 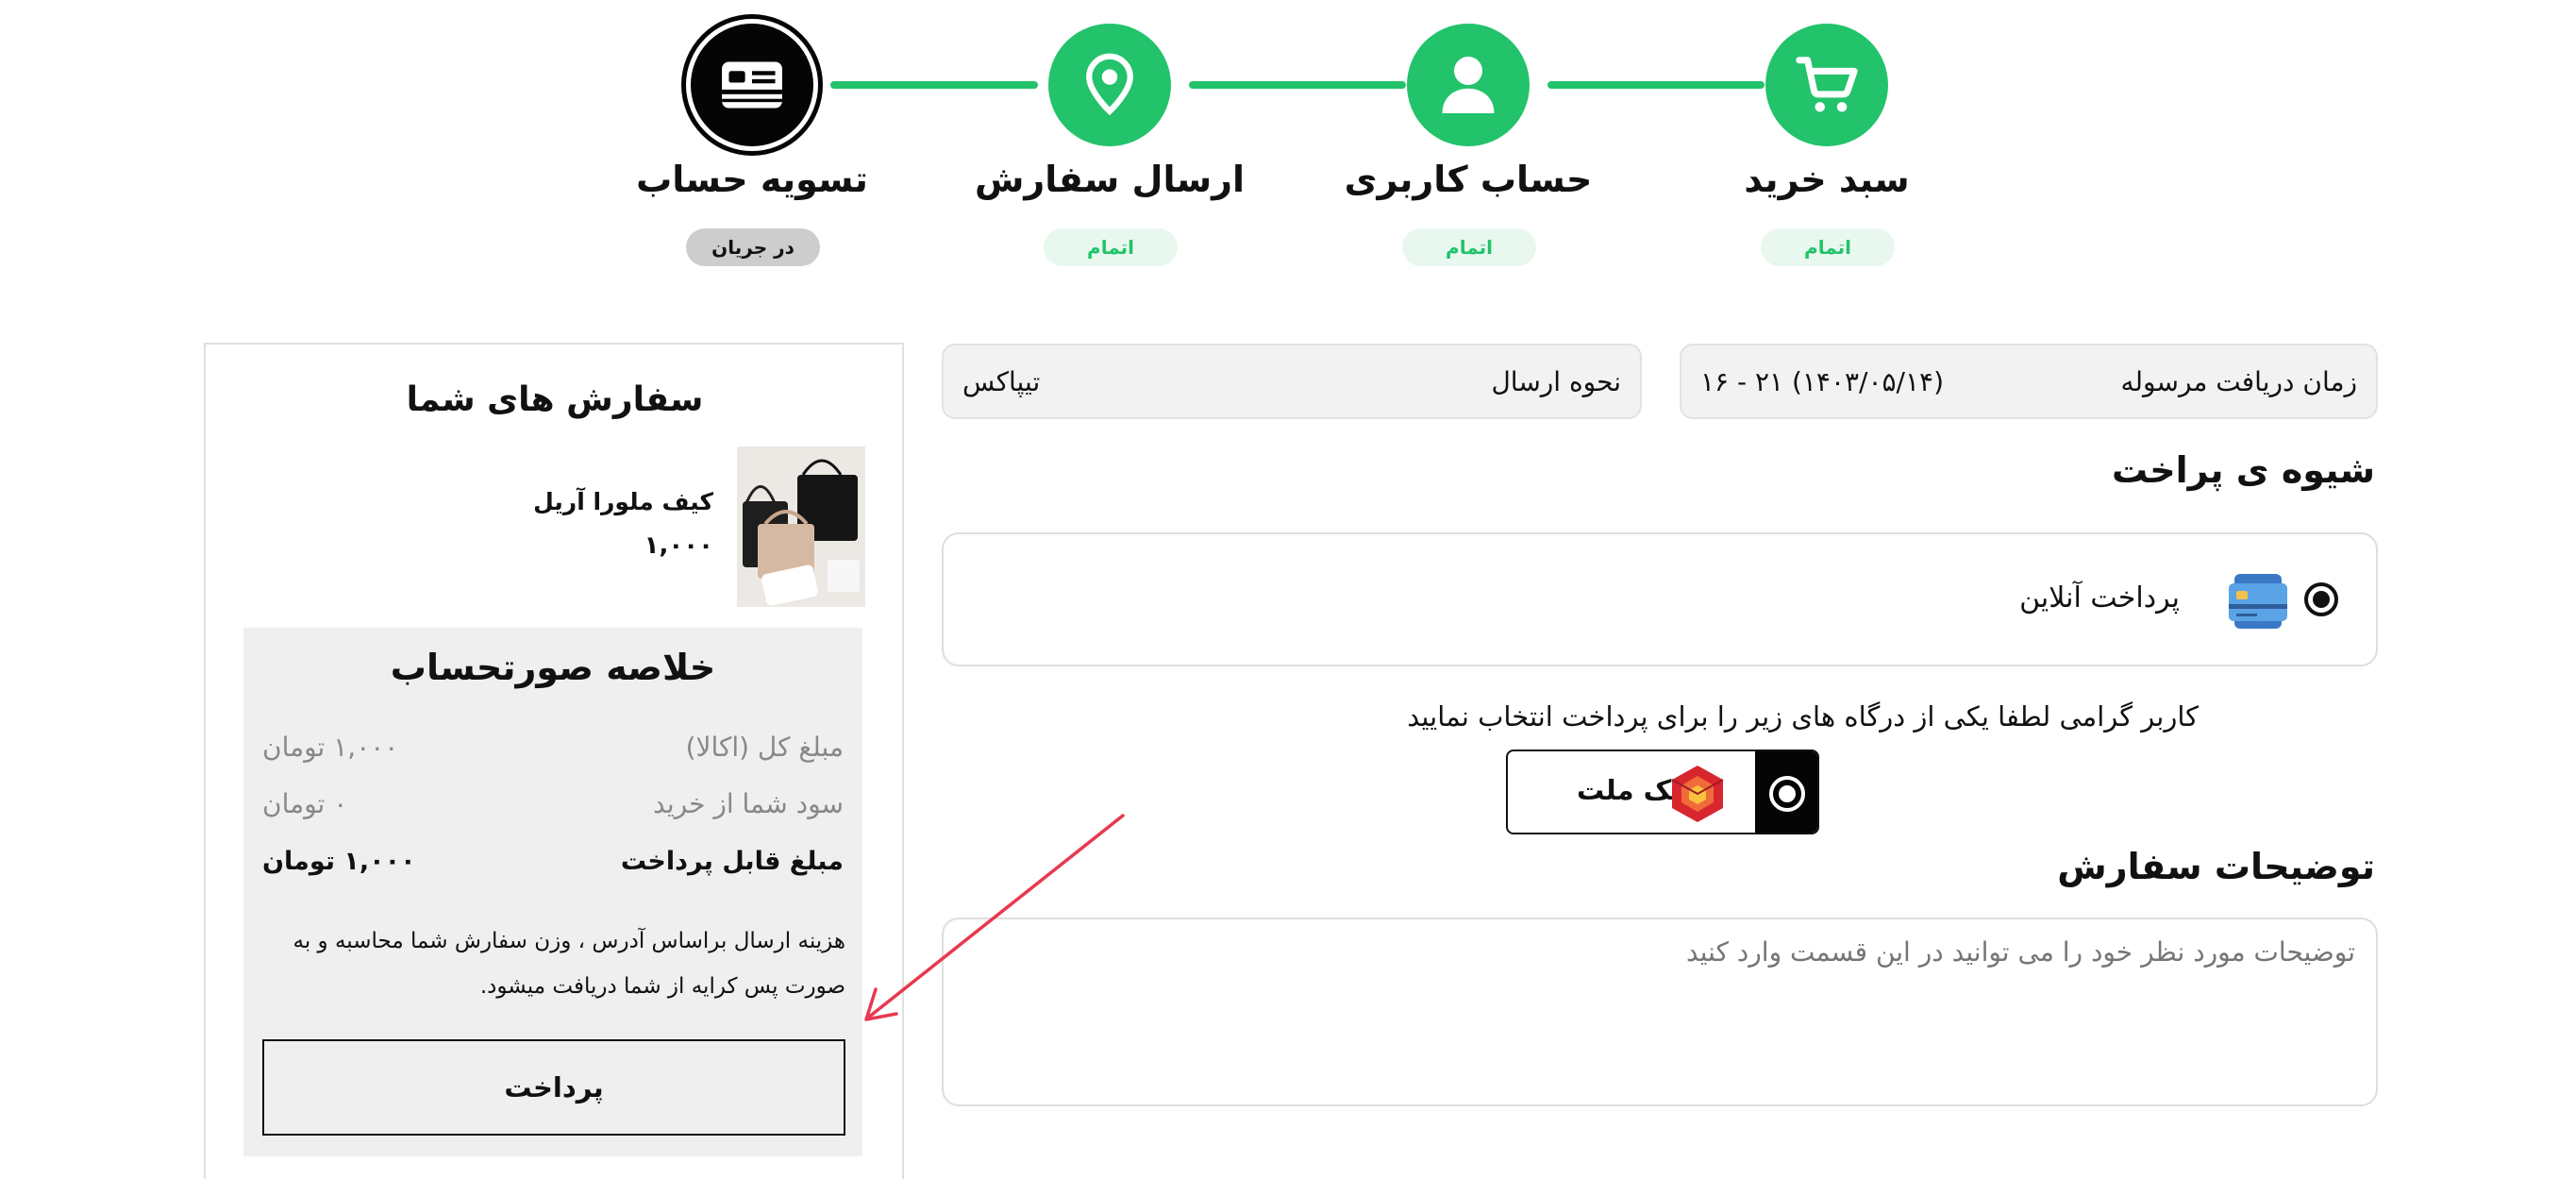 I want to click on product-price: ۱,۰۰۰, so click(x=678, y=545).